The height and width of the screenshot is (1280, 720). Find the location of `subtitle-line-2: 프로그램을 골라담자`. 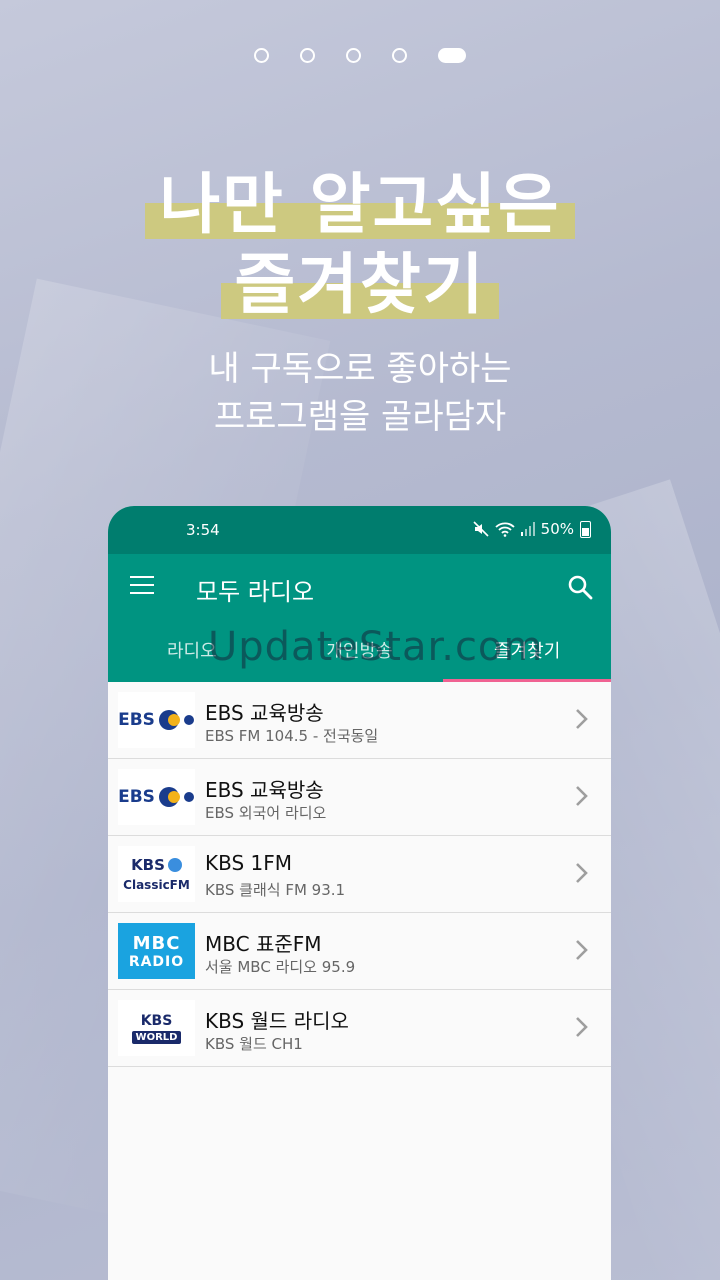

subtitle-line-2: 프로그램을 골라담자 is located at coordinates (360, 417).